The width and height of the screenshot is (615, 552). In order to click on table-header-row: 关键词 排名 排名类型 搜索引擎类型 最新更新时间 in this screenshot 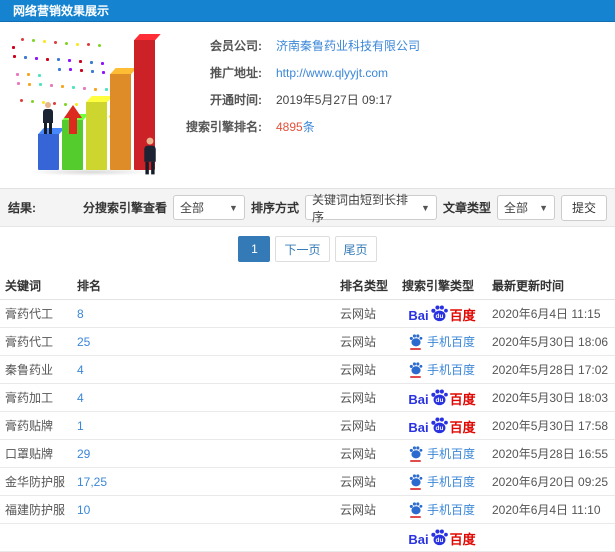, I will do `click(307, 285)`.